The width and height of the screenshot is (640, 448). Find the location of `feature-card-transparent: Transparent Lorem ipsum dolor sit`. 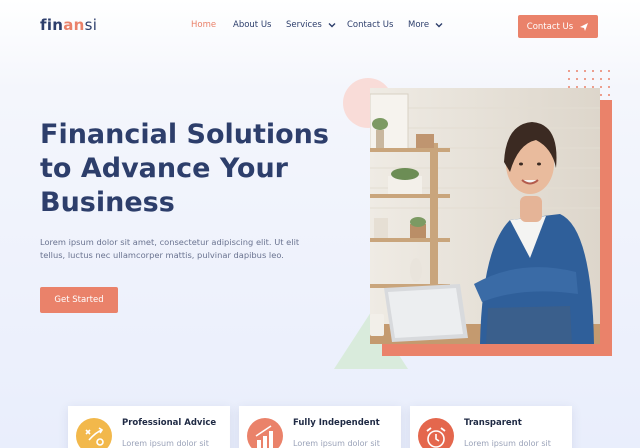

feature-card-transparent: Transparent Lorem ipsum dolor sit is located at coordinates (491, 427).